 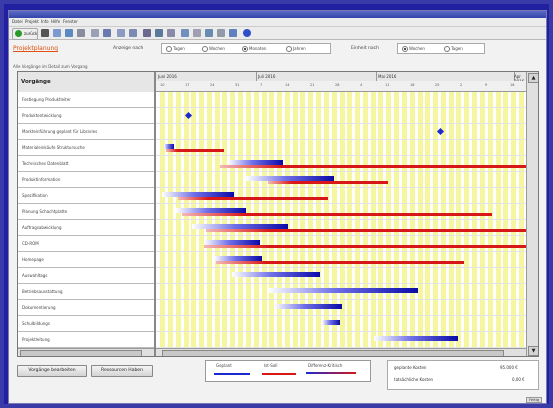 What do you see at coordinates (533, 78) in the screenshot?
I see `scroll-up-icon: ▲` at bounding box center [533, 78].